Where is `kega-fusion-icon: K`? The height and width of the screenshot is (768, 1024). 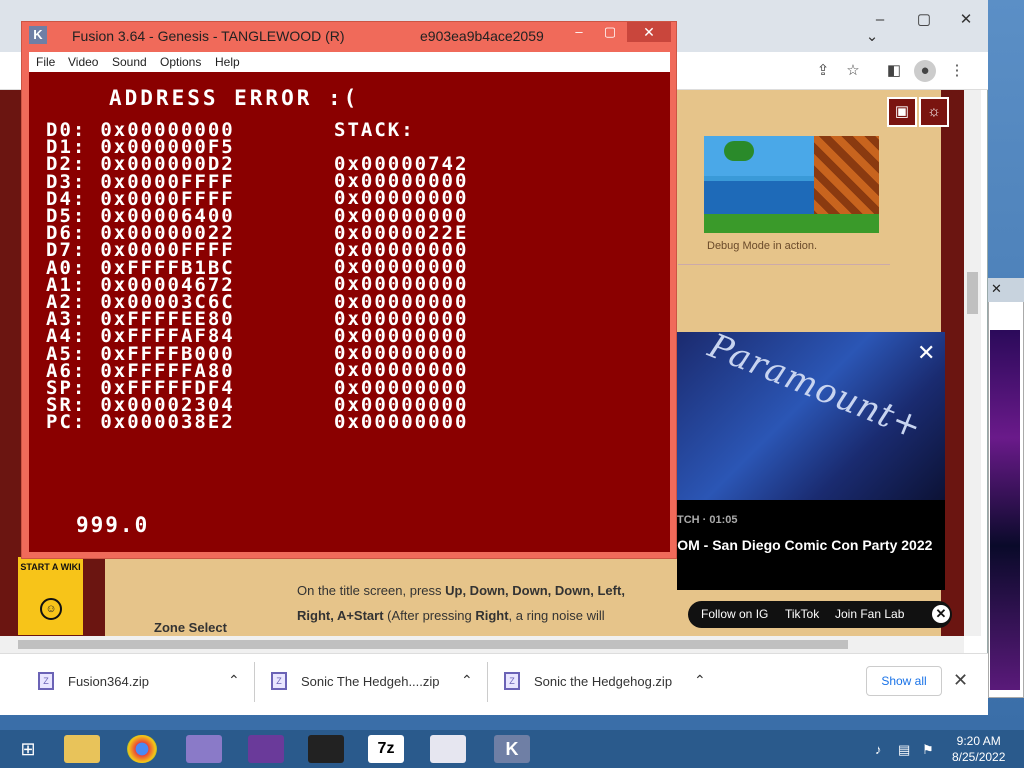 kega-fusion-icon: K is located at coordinates (38, 35).